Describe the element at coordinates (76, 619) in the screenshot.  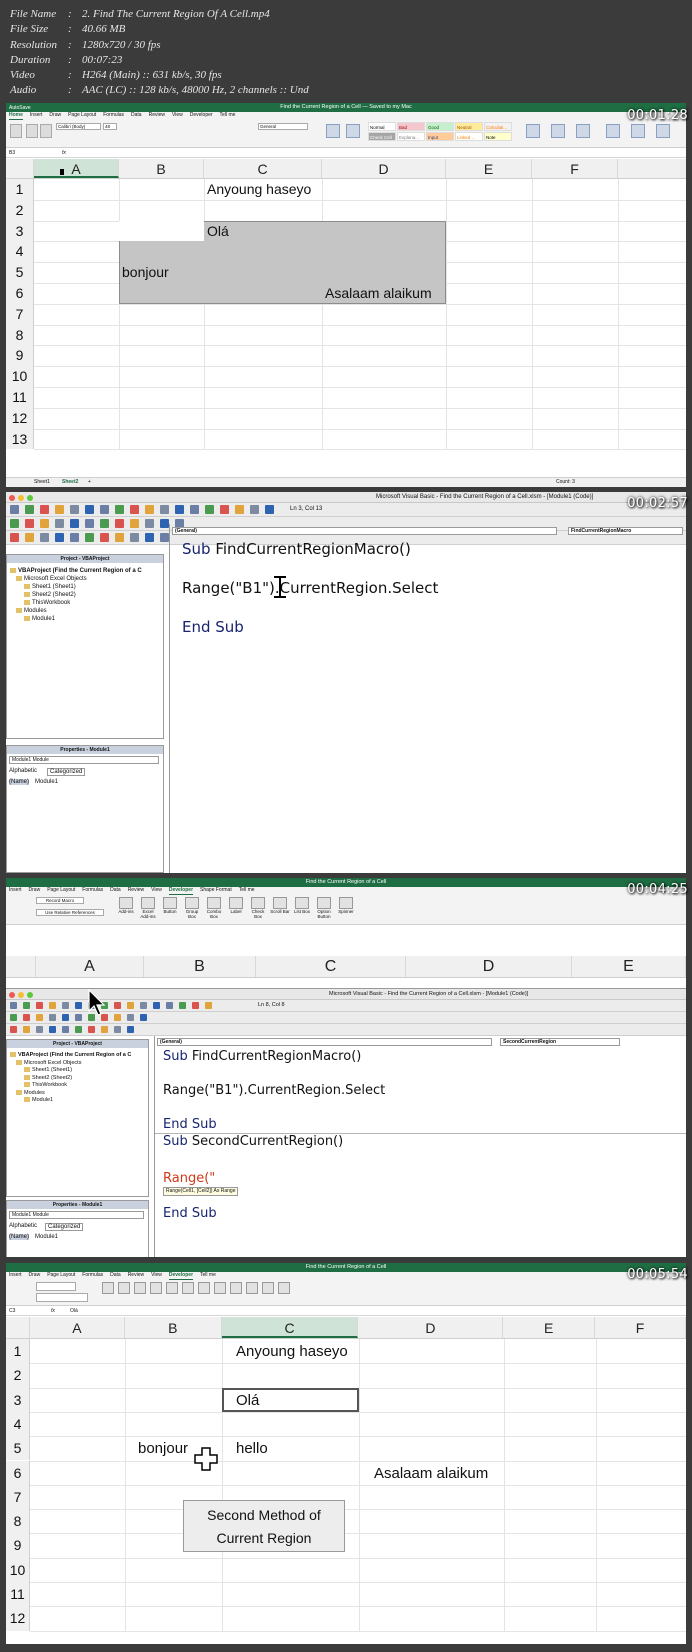
I see `tree-item: Module1` at that location.